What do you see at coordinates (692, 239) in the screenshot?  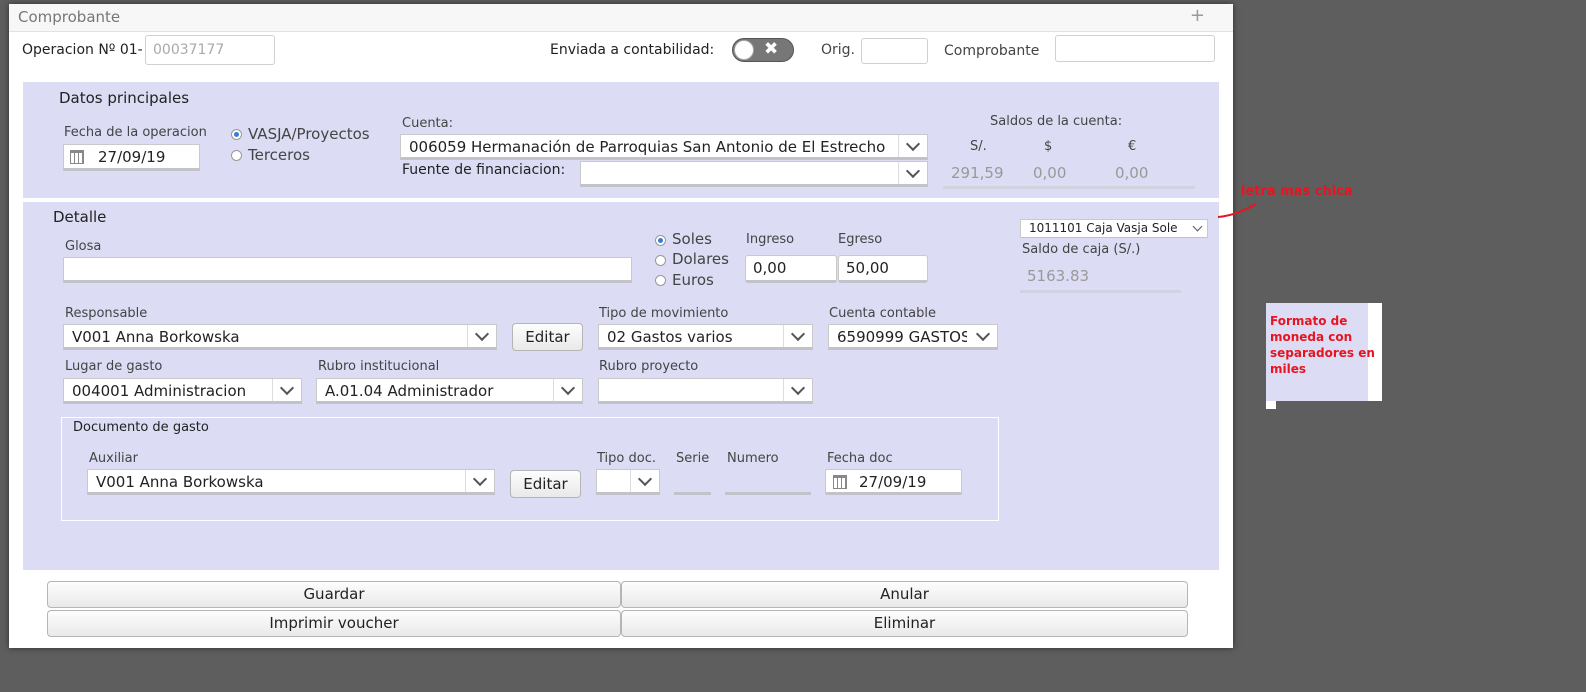 I see `radio-soles-label: Soles` at bounding box center [692, 239].